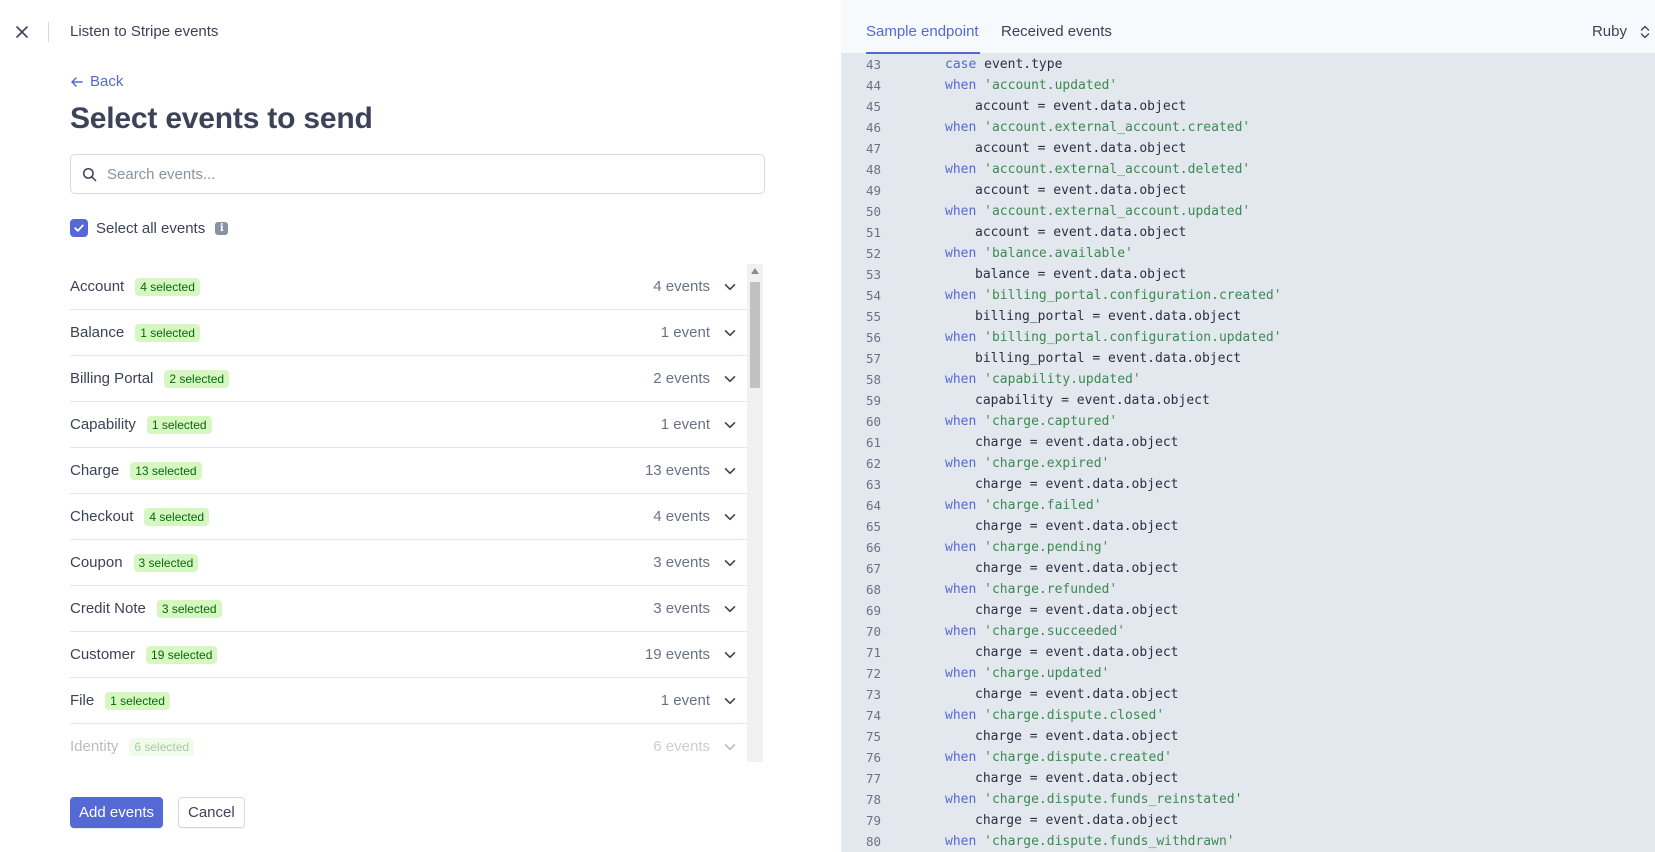  What do you see at coordinates (1035, 631) in the screenshot?
I see `code-text: when 'charge.succeeded'` at bounding box center [1035, 631].